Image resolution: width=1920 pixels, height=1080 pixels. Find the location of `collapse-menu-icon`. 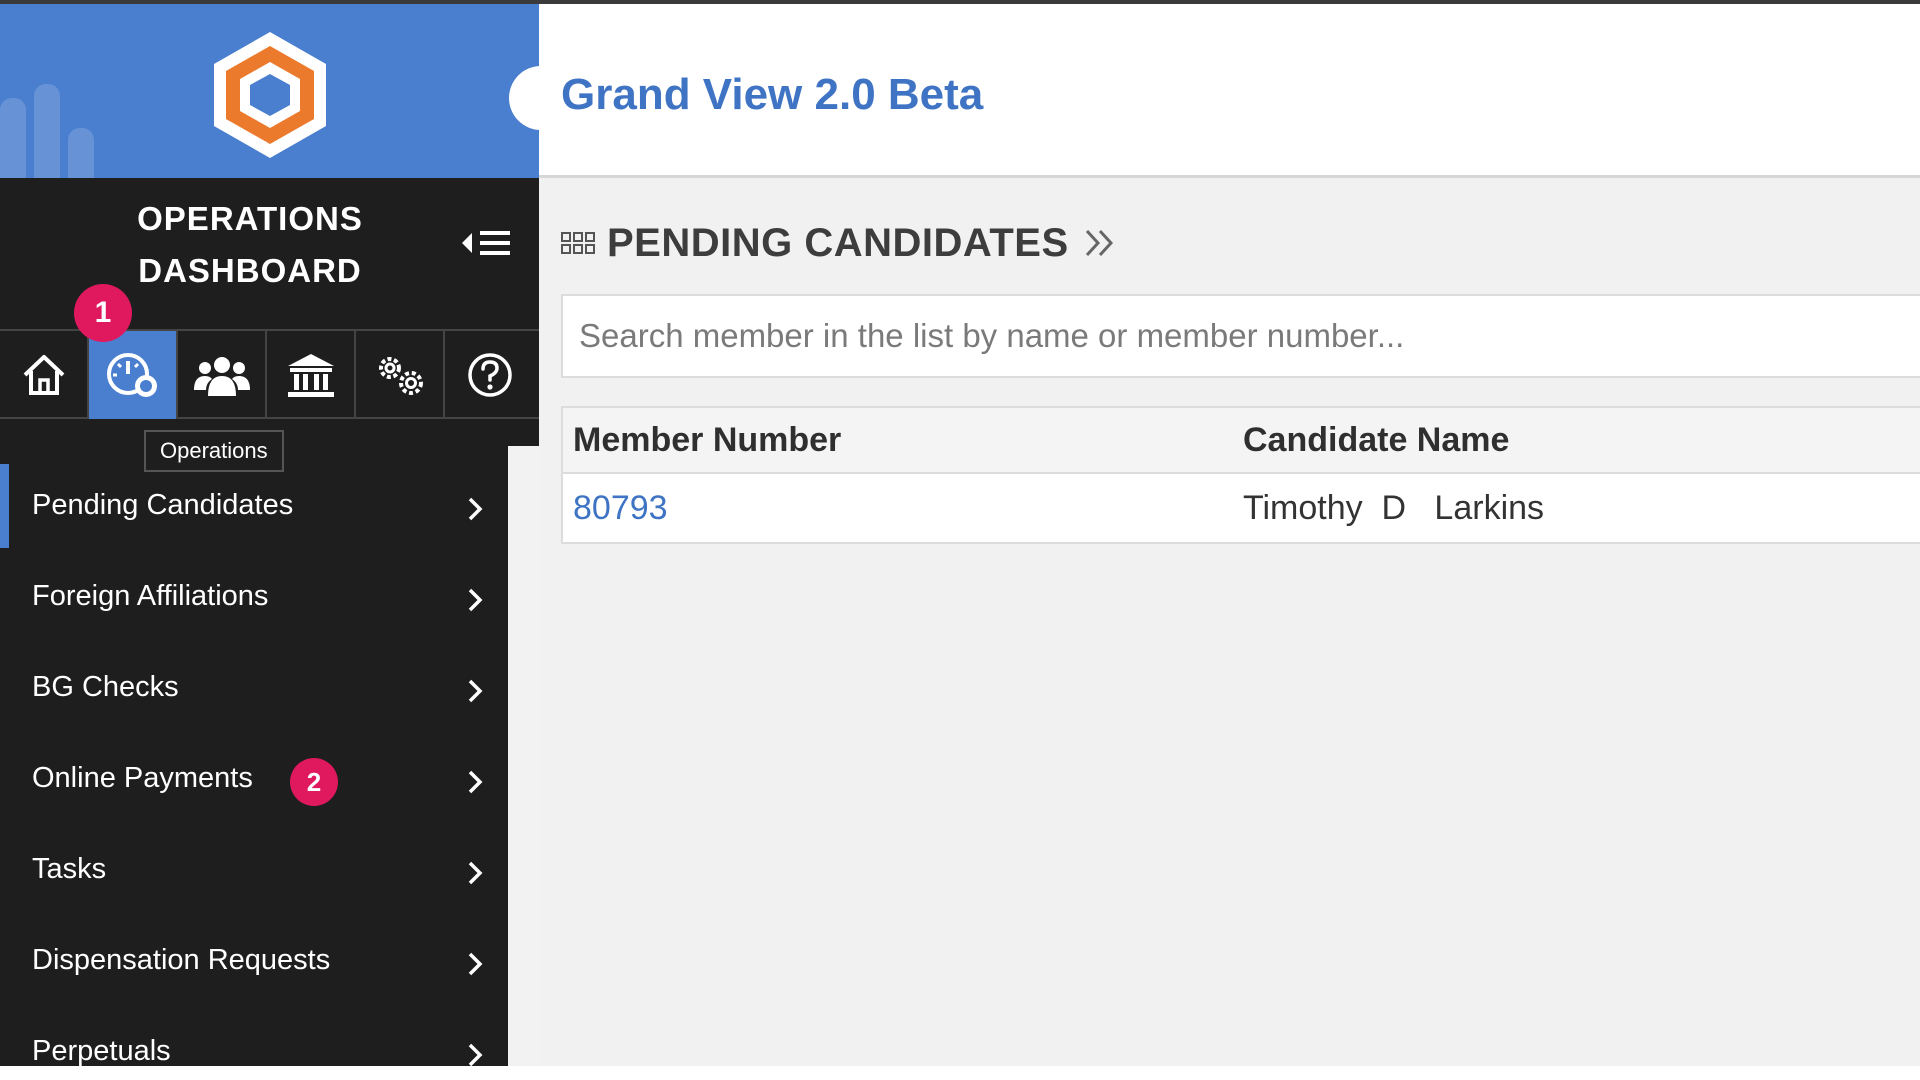

collapse-menu-icon is located at coordinates (486, 243).